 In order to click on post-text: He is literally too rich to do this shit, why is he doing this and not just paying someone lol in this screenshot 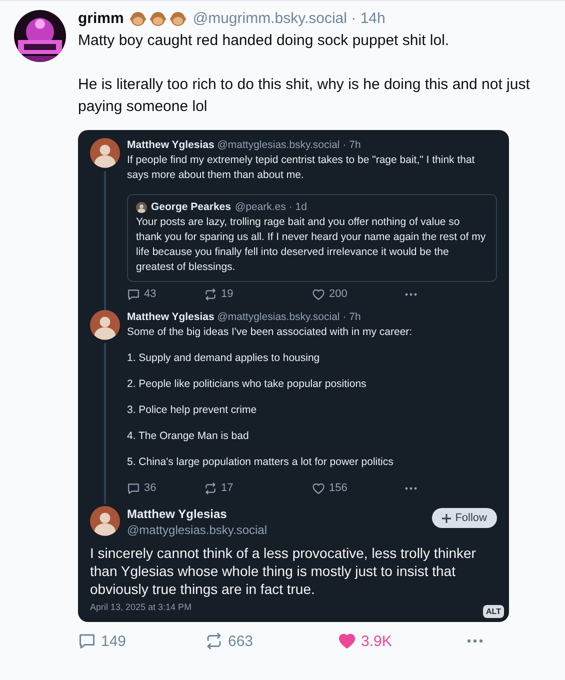, I will do `click(304, 96)`.